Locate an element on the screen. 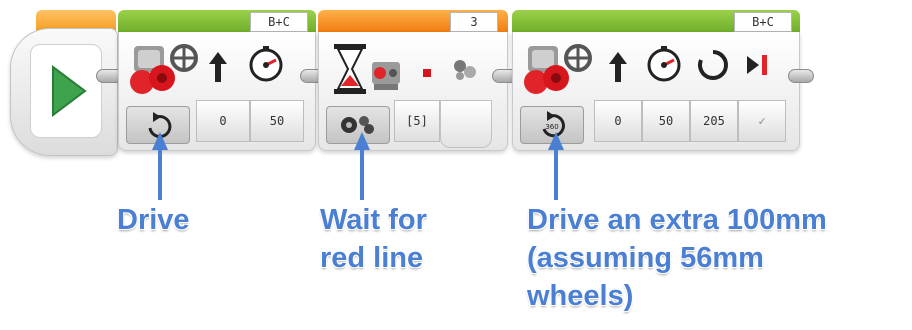 The height and width of the screenshot is (330, 912). caption-drive-text: Drive is located at coordinates (153, 220).